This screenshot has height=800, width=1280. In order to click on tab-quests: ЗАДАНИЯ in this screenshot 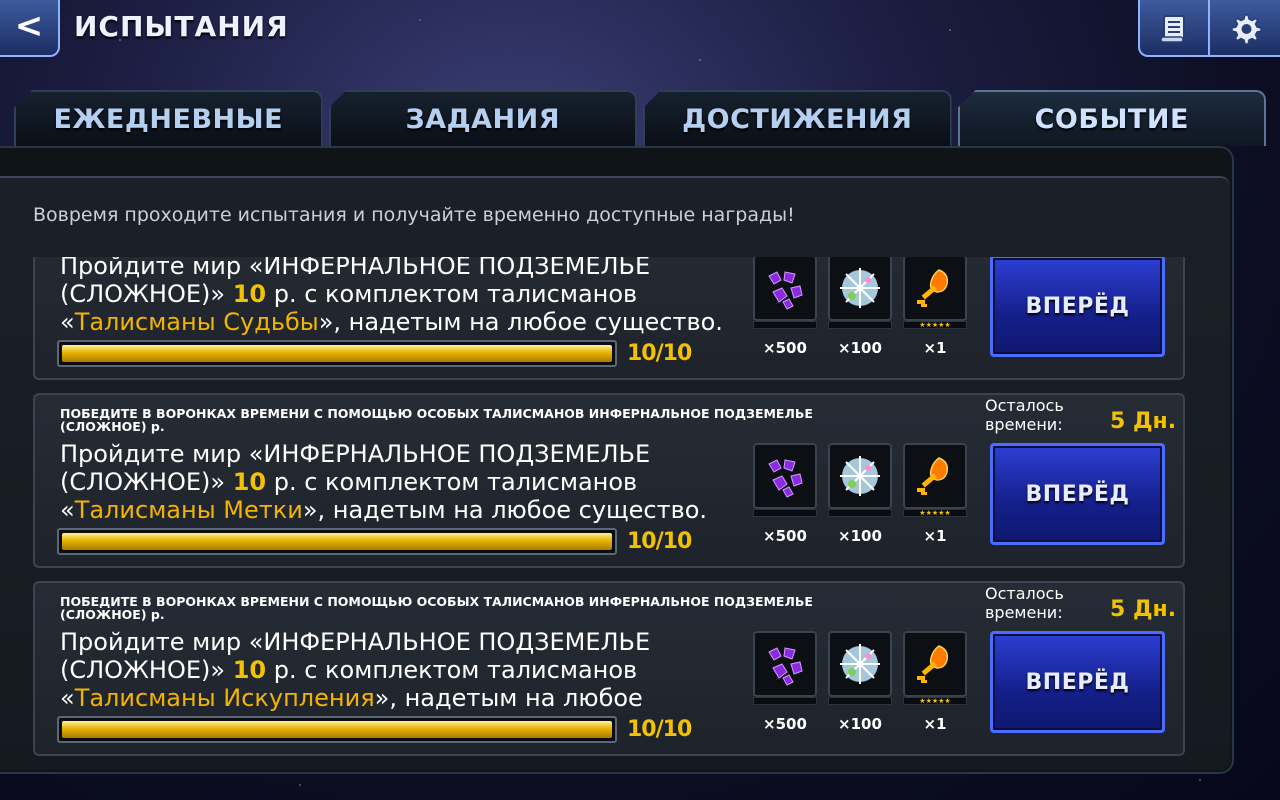, I will do `click(482, 118)`.